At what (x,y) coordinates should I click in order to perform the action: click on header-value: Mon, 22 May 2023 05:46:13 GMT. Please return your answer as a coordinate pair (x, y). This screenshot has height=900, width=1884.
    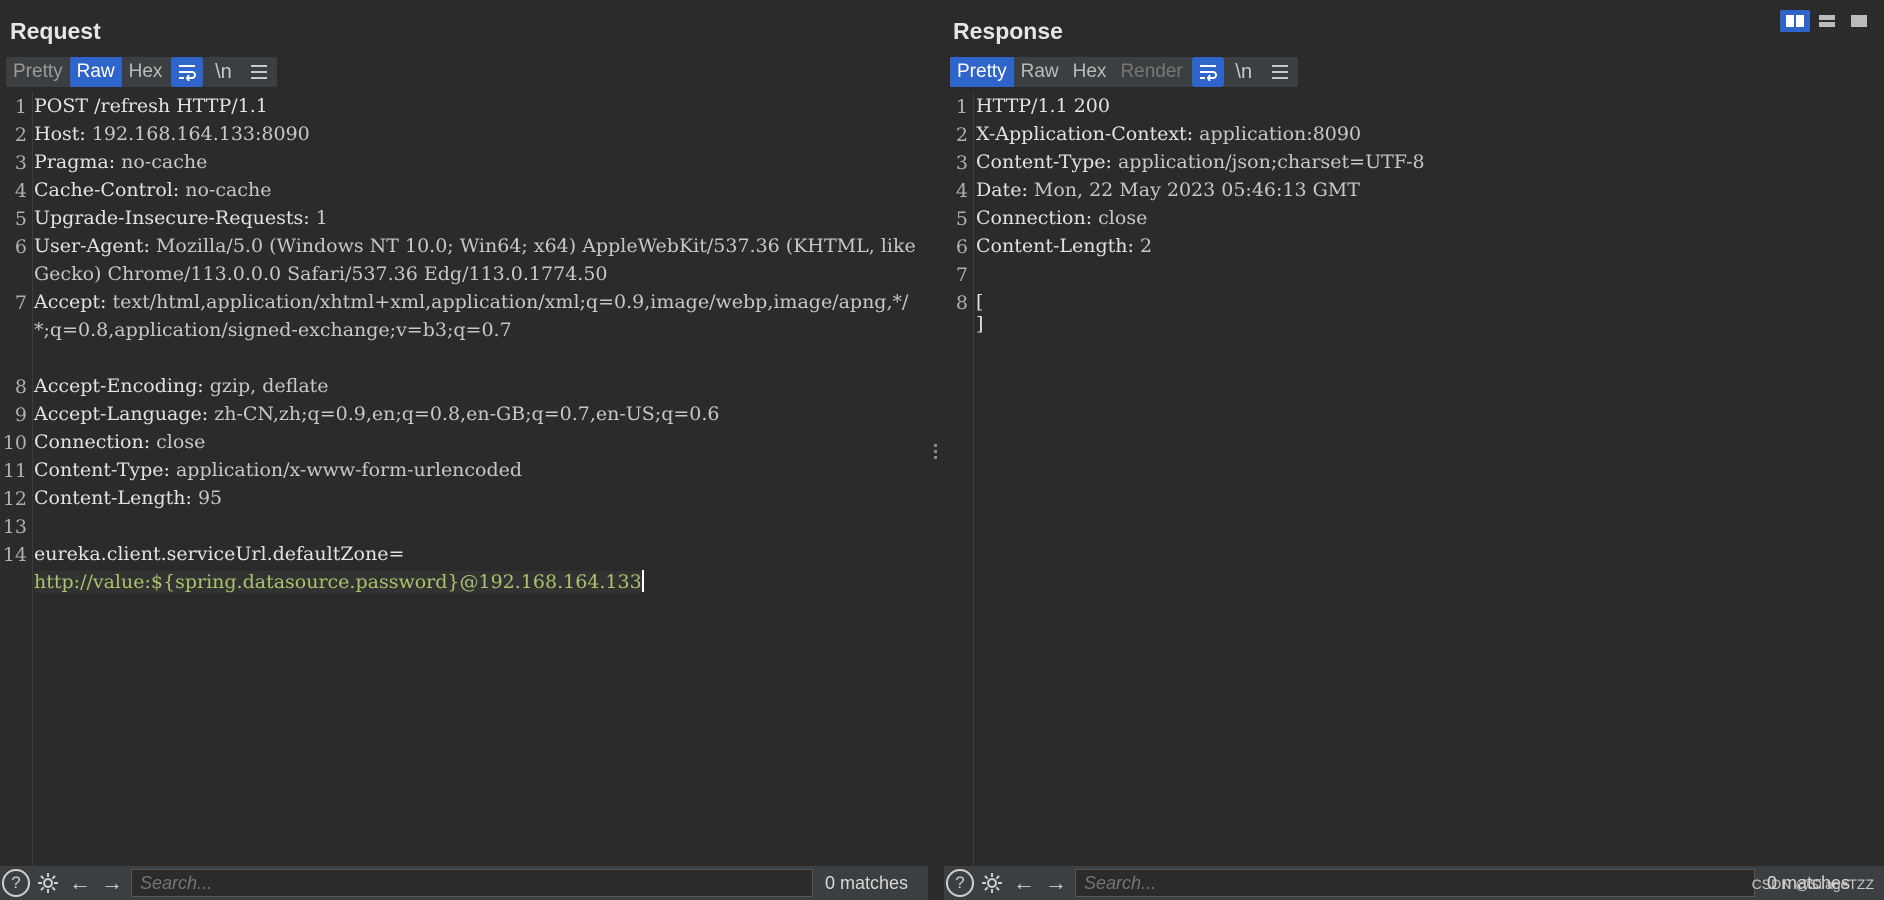
    Looking at the image, I should click on (1193, 190).